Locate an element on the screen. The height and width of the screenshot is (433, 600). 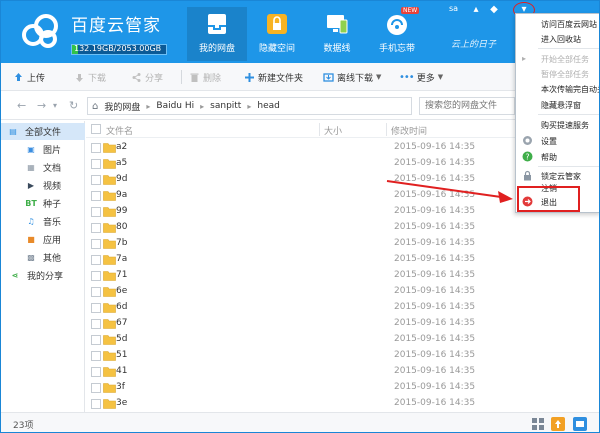
select-all-checkbox is located at coordinates (96, 129).